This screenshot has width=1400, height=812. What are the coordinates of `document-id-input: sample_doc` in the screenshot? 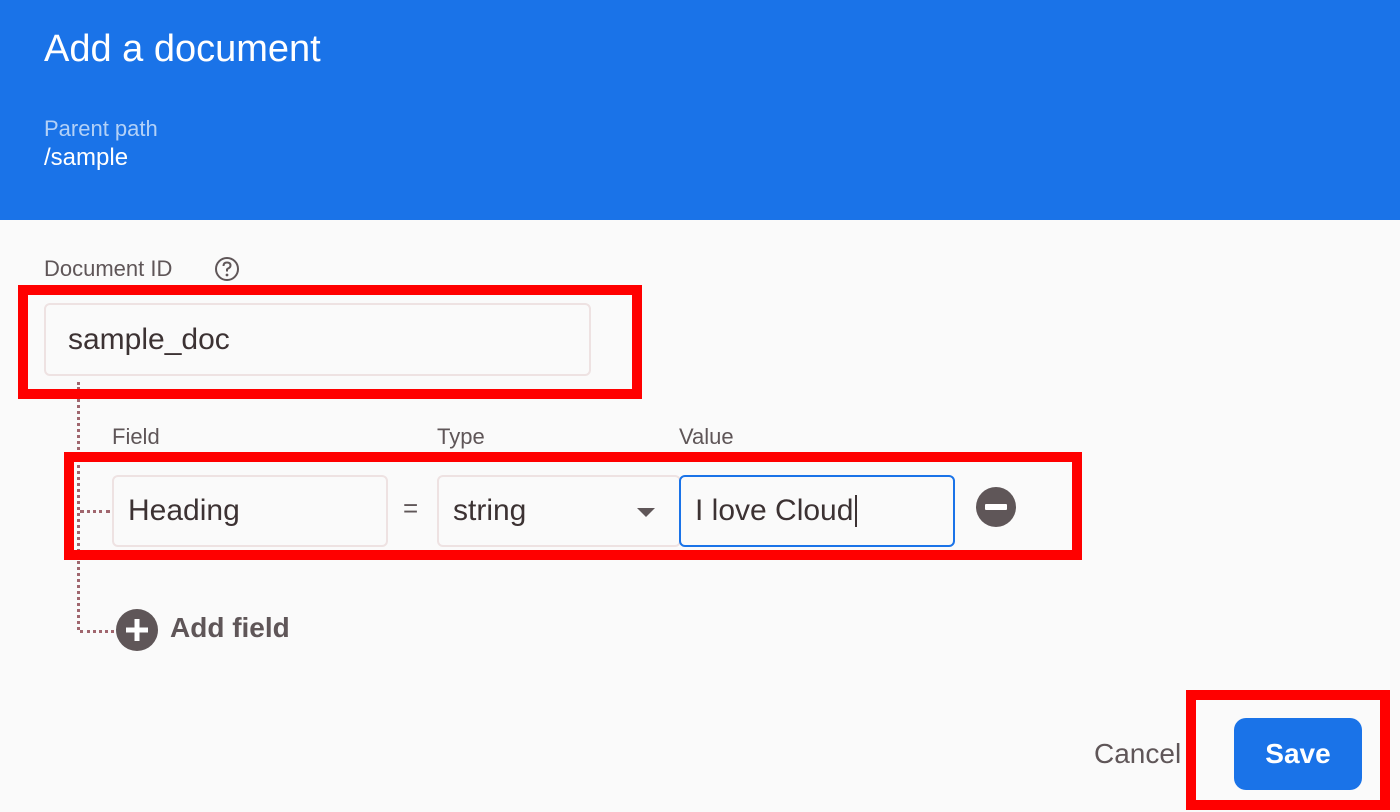 It's located at (317, 339).